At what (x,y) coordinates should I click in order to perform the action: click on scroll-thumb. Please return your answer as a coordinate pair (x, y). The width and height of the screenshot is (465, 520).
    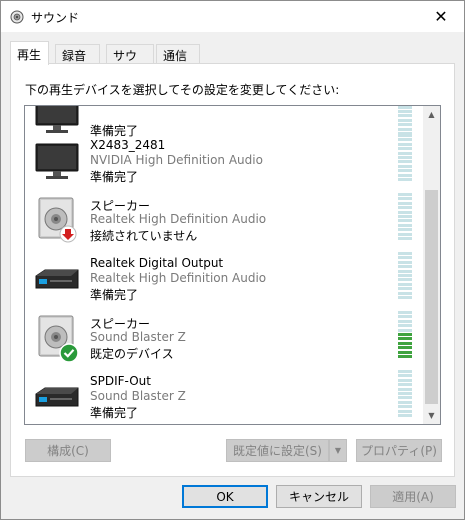
    Looking at the image, I should click on (431, 297).